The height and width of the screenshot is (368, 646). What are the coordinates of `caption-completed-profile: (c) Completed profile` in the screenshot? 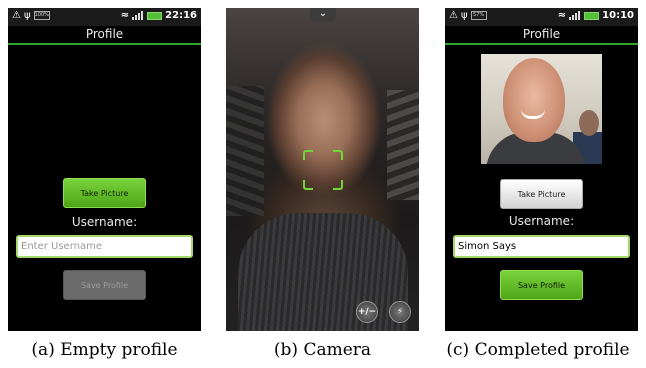 It's located at (538, 350).